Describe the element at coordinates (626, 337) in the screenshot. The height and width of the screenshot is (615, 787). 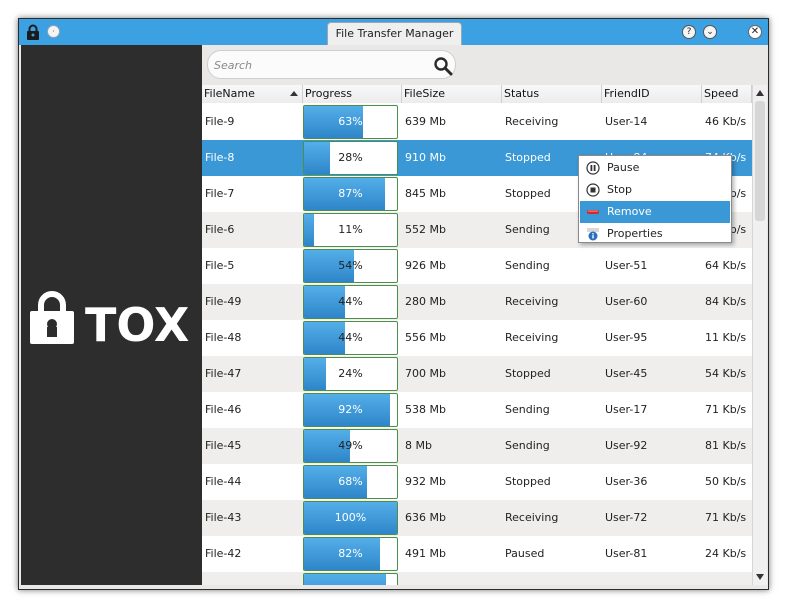
I see `cell-friendid: User-95` at that location.